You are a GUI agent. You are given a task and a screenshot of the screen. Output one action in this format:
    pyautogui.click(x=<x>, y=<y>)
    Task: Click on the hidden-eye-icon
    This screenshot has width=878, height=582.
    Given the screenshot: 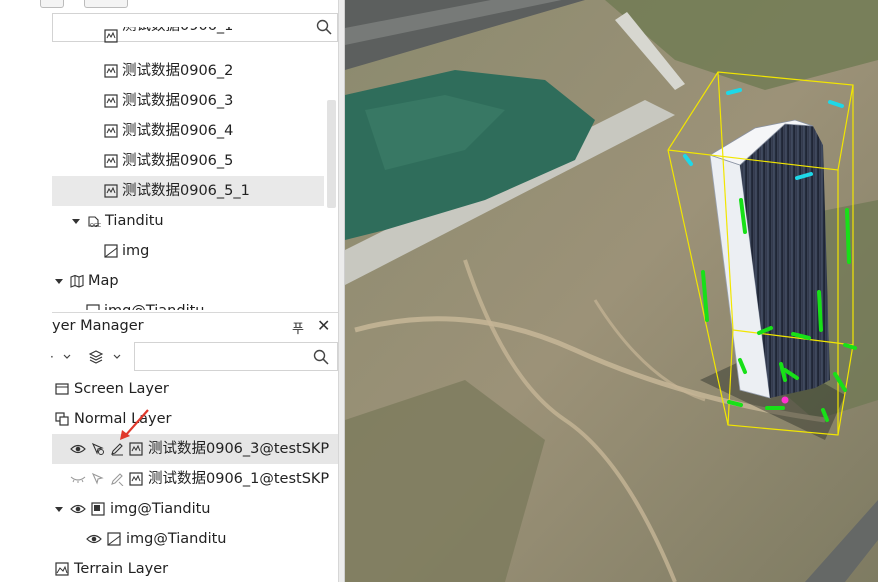 What is the action you would take?
    pyautogui.click(x=78, y=479)
    